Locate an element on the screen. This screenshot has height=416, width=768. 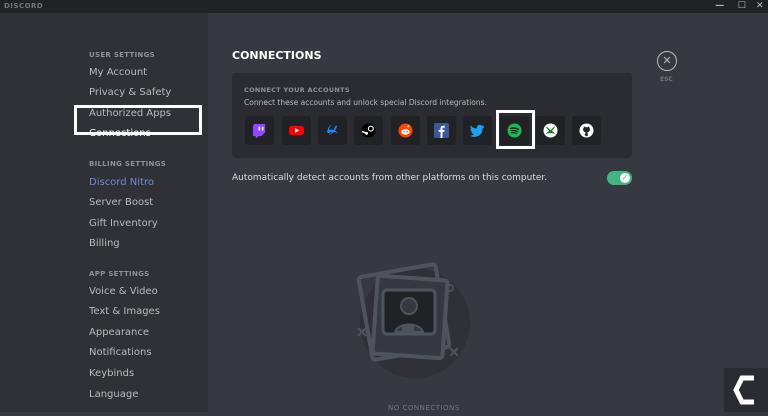
c-logo-icon is located at coordinates (743, 390).